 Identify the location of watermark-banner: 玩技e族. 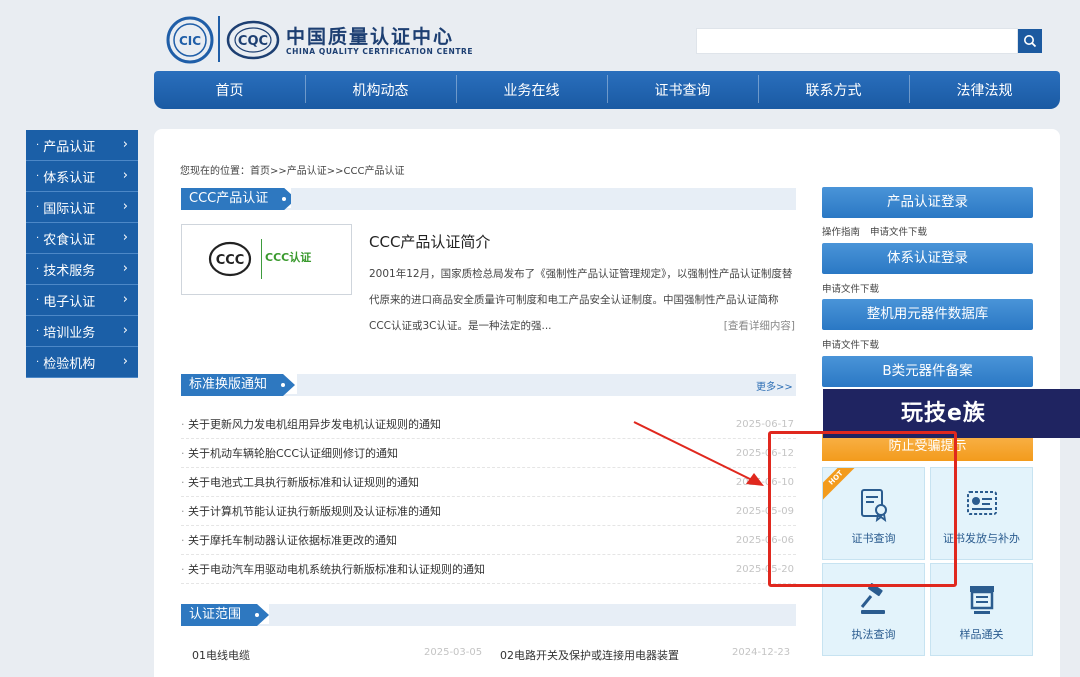
(951, 413).